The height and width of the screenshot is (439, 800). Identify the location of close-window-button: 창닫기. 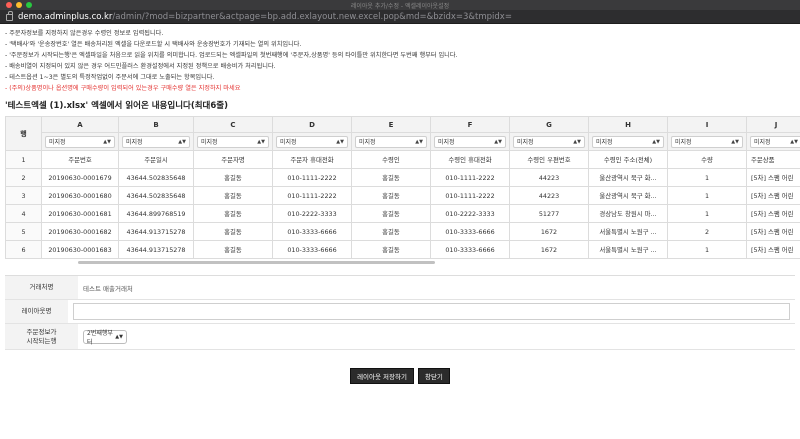
(433, 376).